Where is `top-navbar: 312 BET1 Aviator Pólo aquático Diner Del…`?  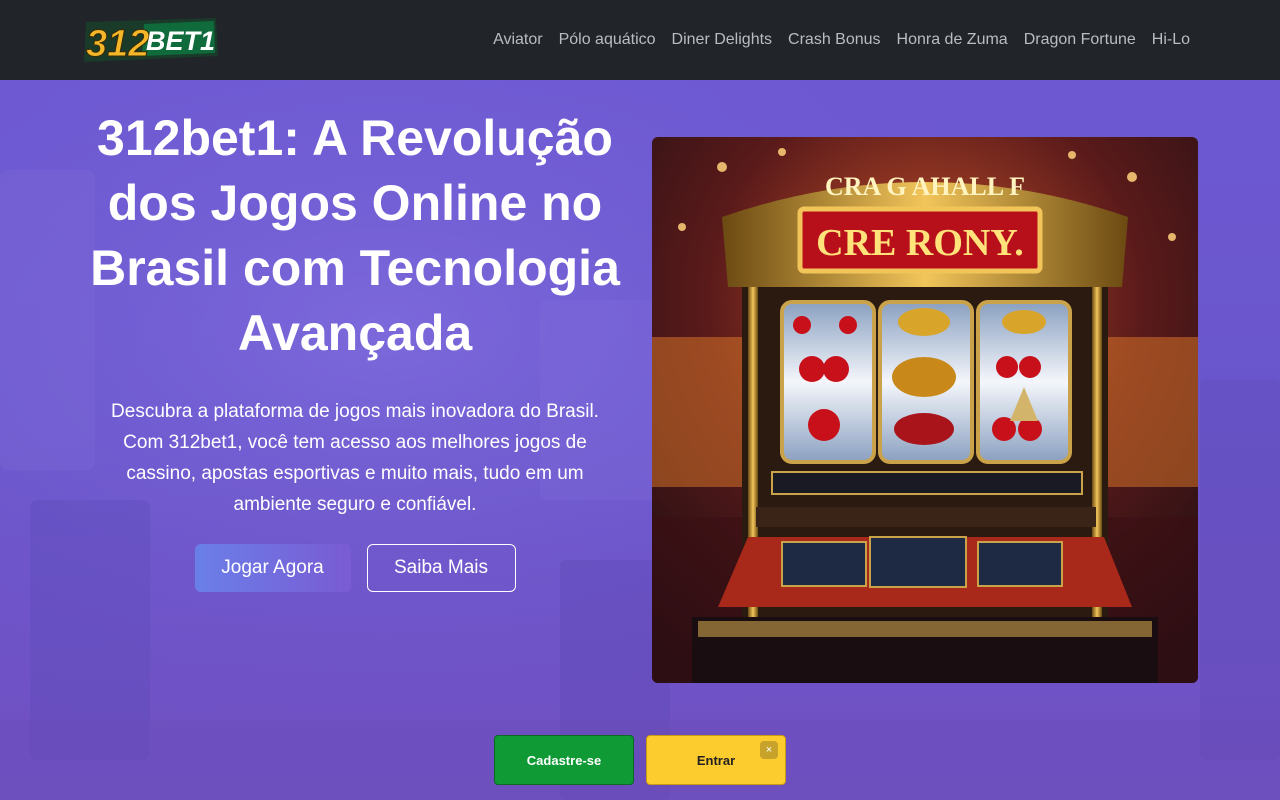
top-navbar: 312 BET1 Aviator Pólo aquático Diner Del… is located at coordinates (640, 40).